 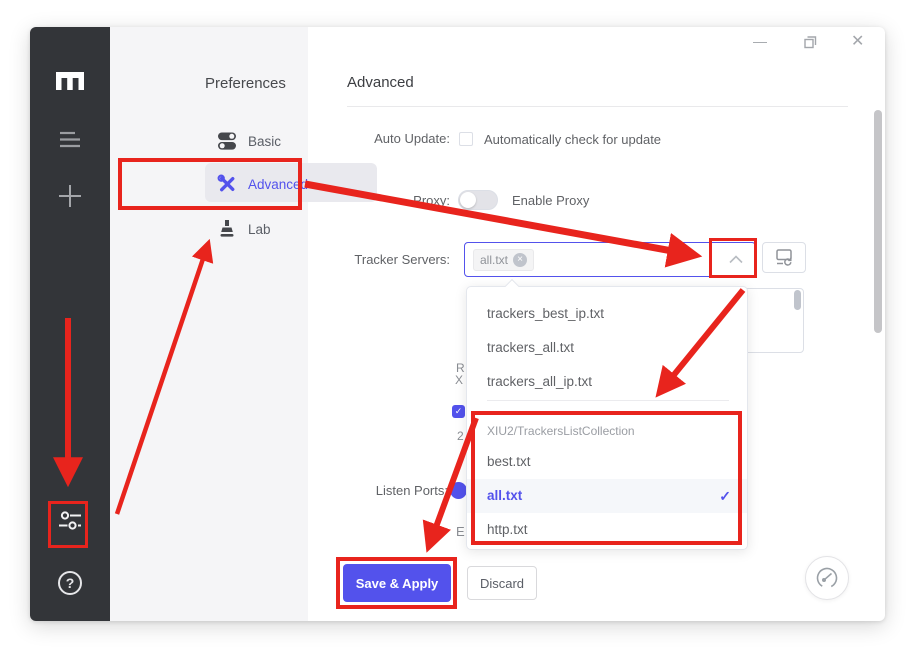 I want to click on dropdown-option: trackers_best_ip.txt, so click(x=607, y=314).